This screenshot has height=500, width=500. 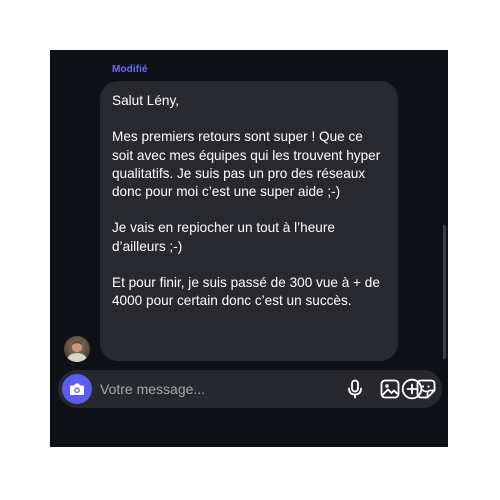 I want to click on message-input, so click(x=190, y=389).